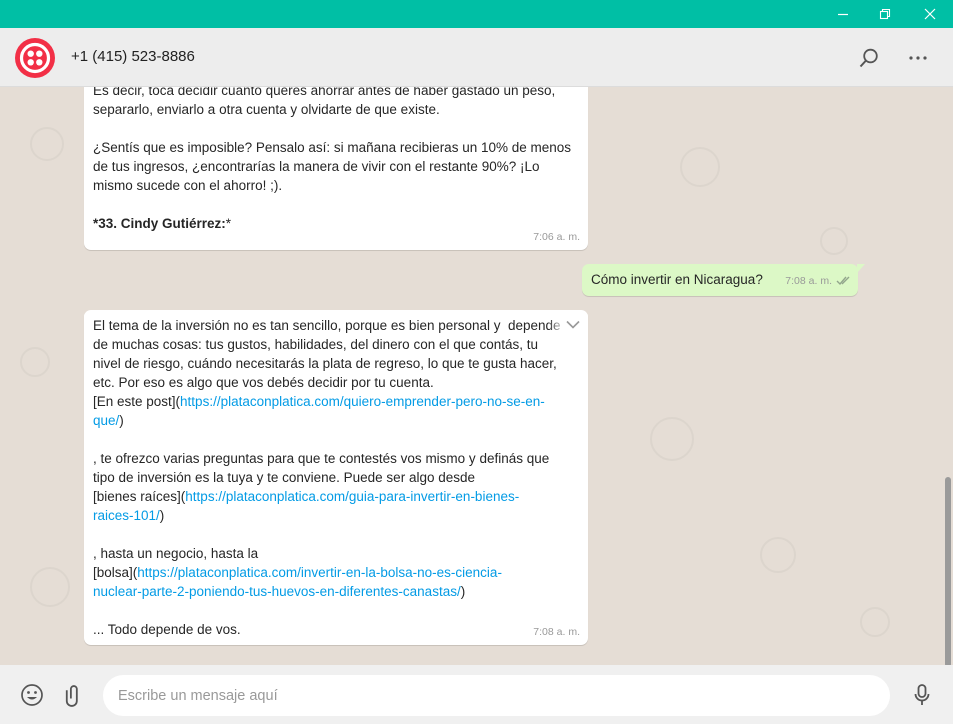 Image resolution: width=953 pixels, height=724 pixels. Describe the element at coordinates (844, 281) in the screenshot. I see `double-check-icon` at that location.